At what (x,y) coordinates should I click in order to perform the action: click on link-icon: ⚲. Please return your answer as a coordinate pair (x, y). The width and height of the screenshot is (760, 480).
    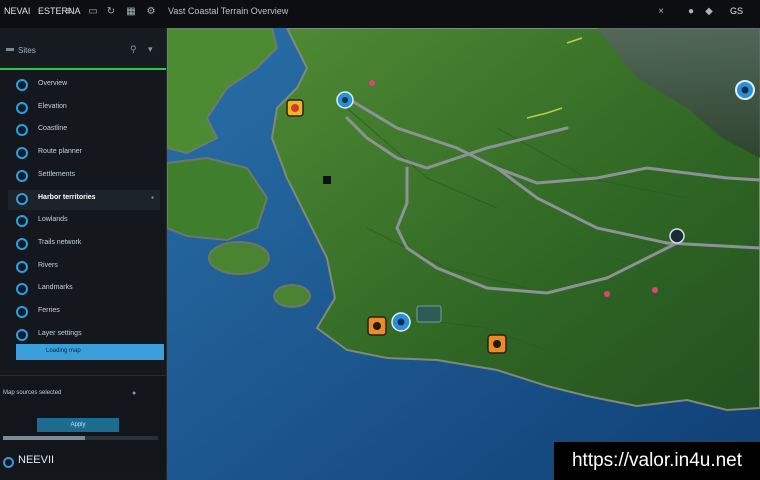
    Looking at the image, I should click on (133, 49).